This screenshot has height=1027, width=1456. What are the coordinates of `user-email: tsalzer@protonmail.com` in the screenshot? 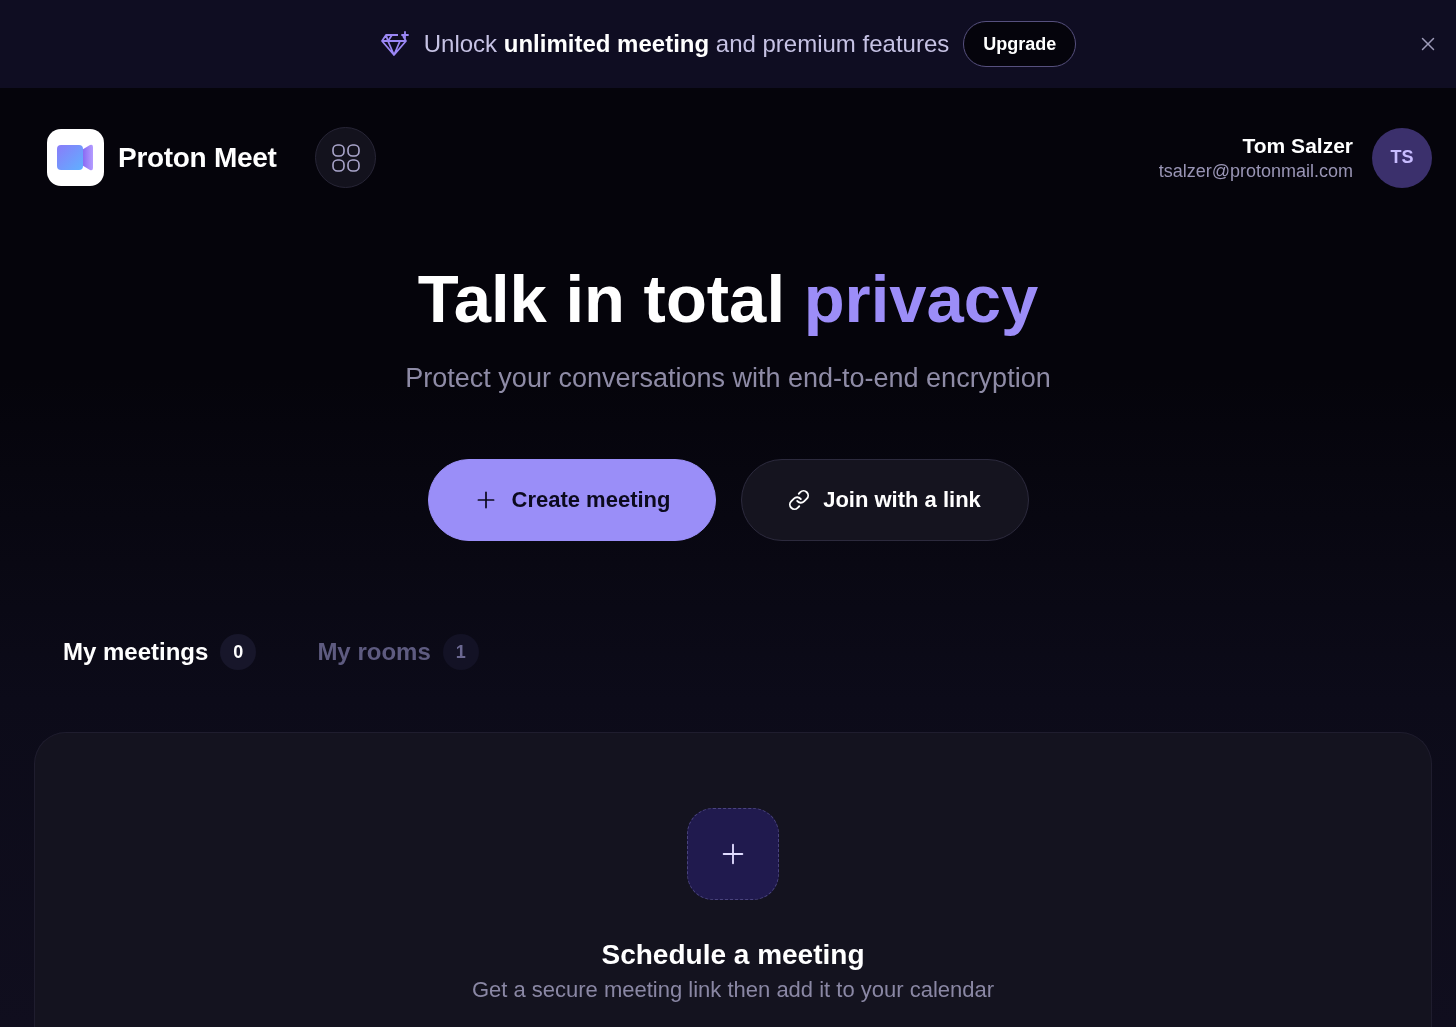 It's located at (1255, 171).